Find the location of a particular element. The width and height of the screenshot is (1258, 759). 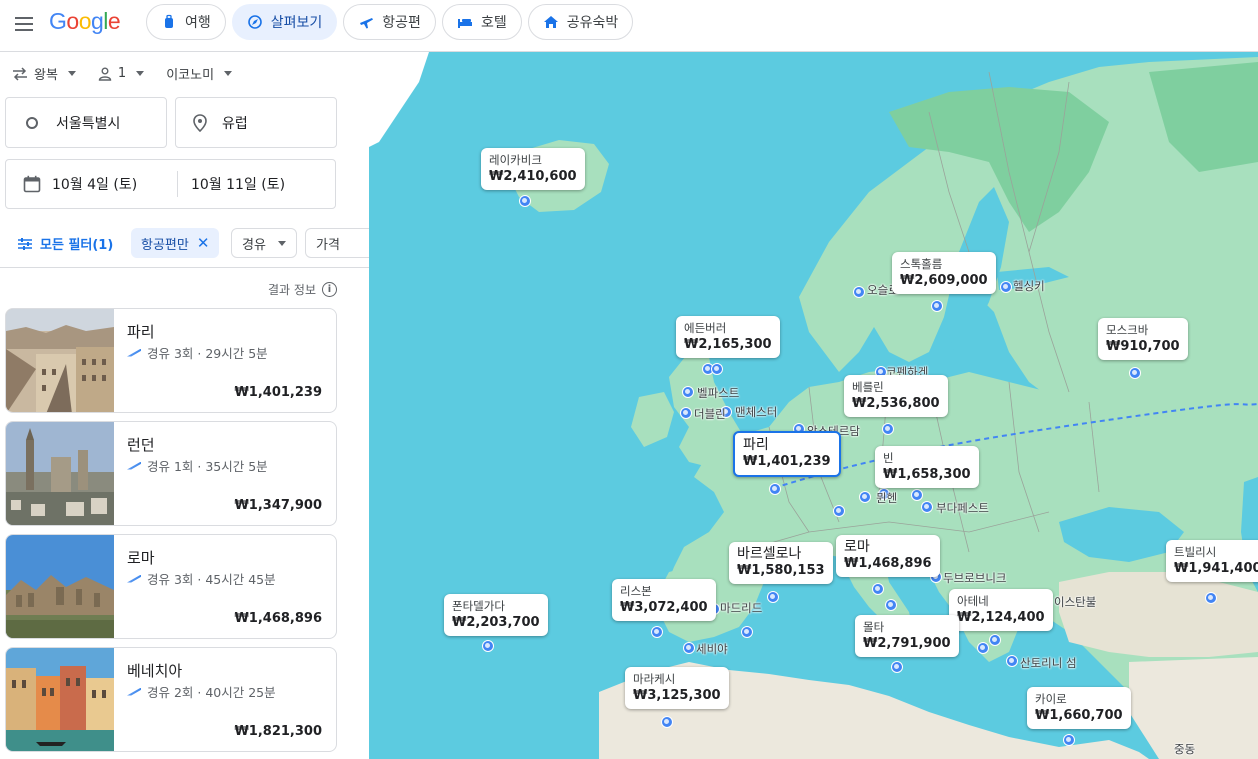

map-place-label: 더블린 is located at coordinates (710, 414).